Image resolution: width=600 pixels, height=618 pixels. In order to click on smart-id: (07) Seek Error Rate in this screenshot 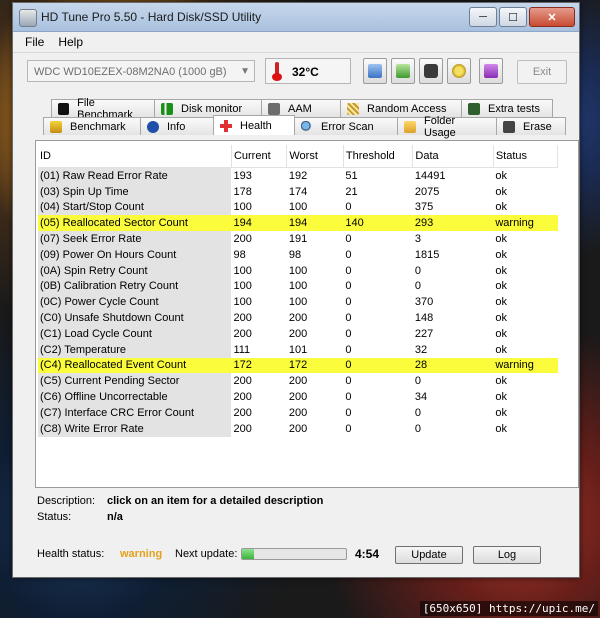, I will do `click(135, 239)`.